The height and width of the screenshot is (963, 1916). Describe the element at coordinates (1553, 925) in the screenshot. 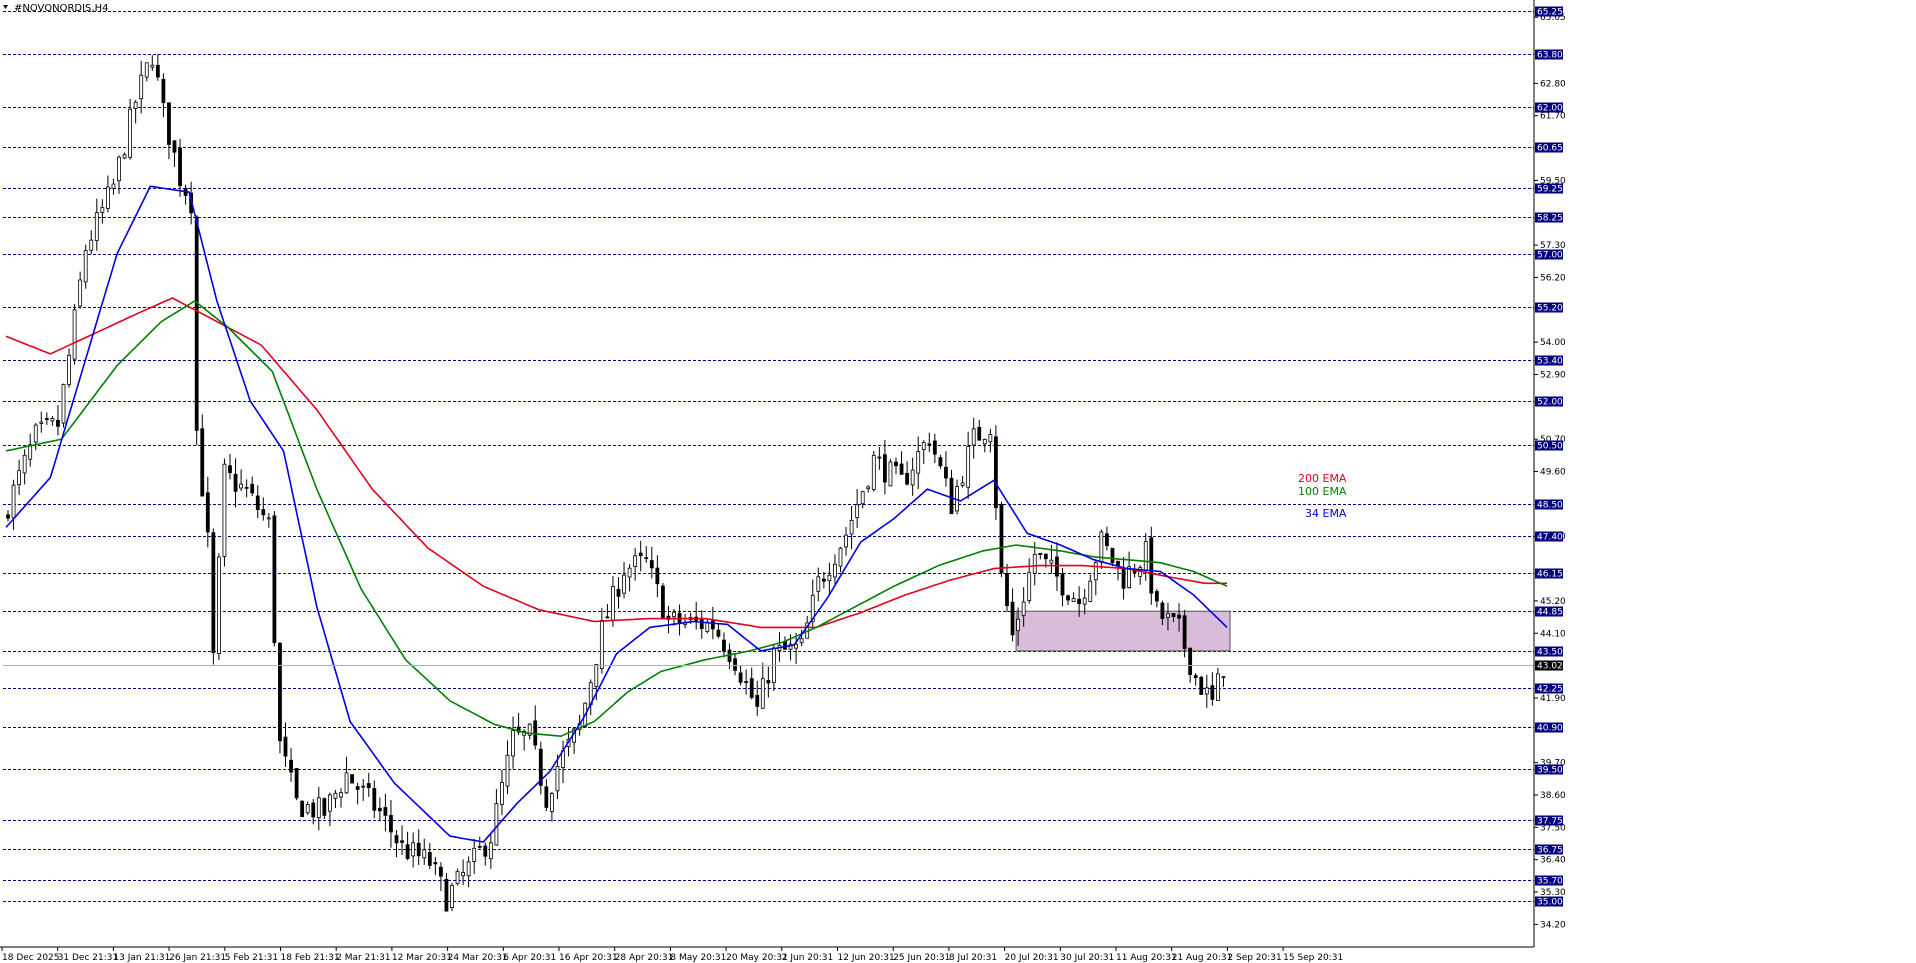

I see `price-tick-label: 34.20` at that location.